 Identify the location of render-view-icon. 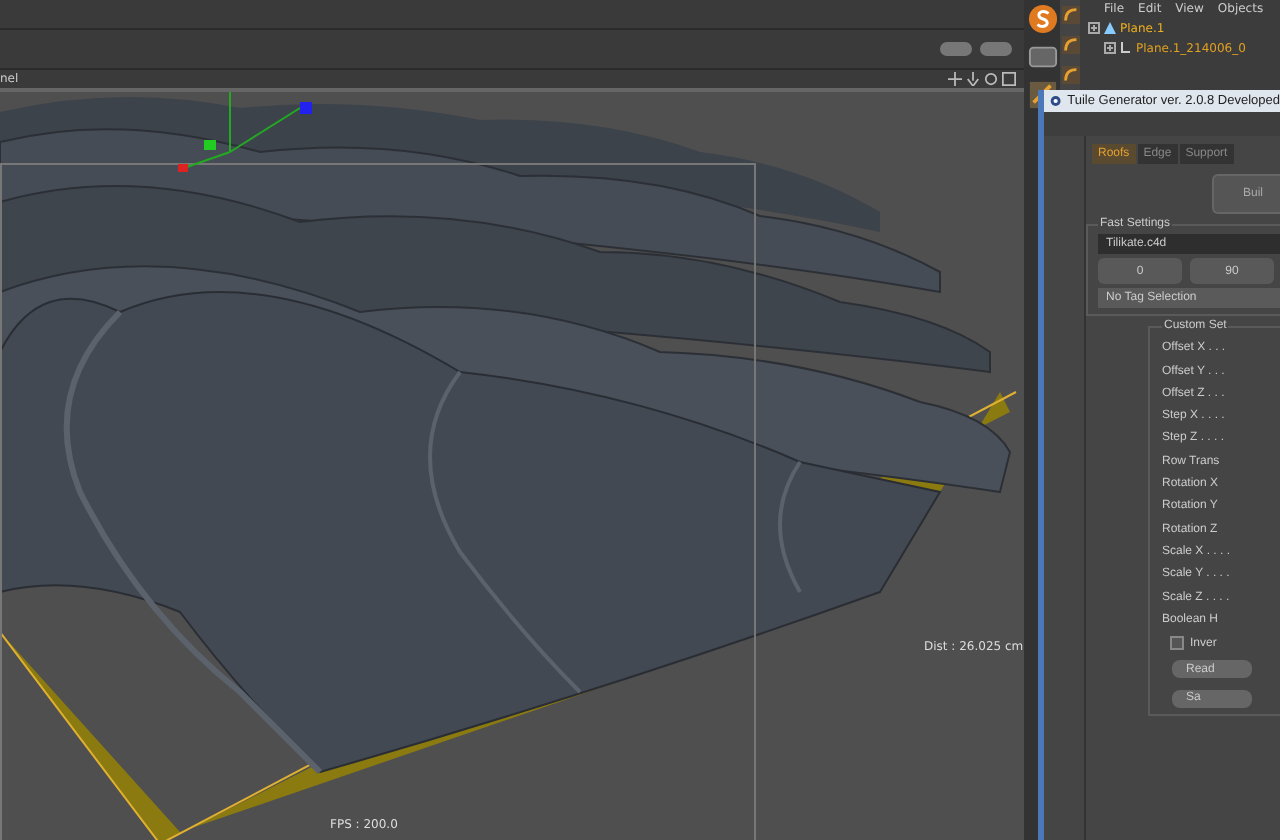
(1042, 57).